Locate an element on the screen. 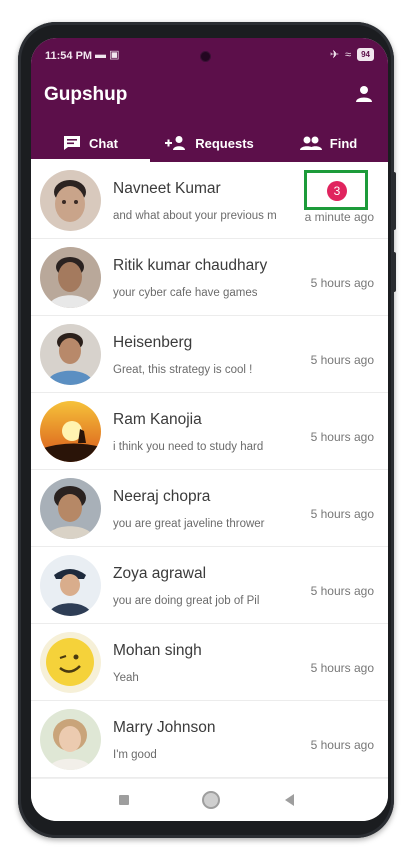 The image size is (412, 857). profile-icon is located at coordinates (364, 94).